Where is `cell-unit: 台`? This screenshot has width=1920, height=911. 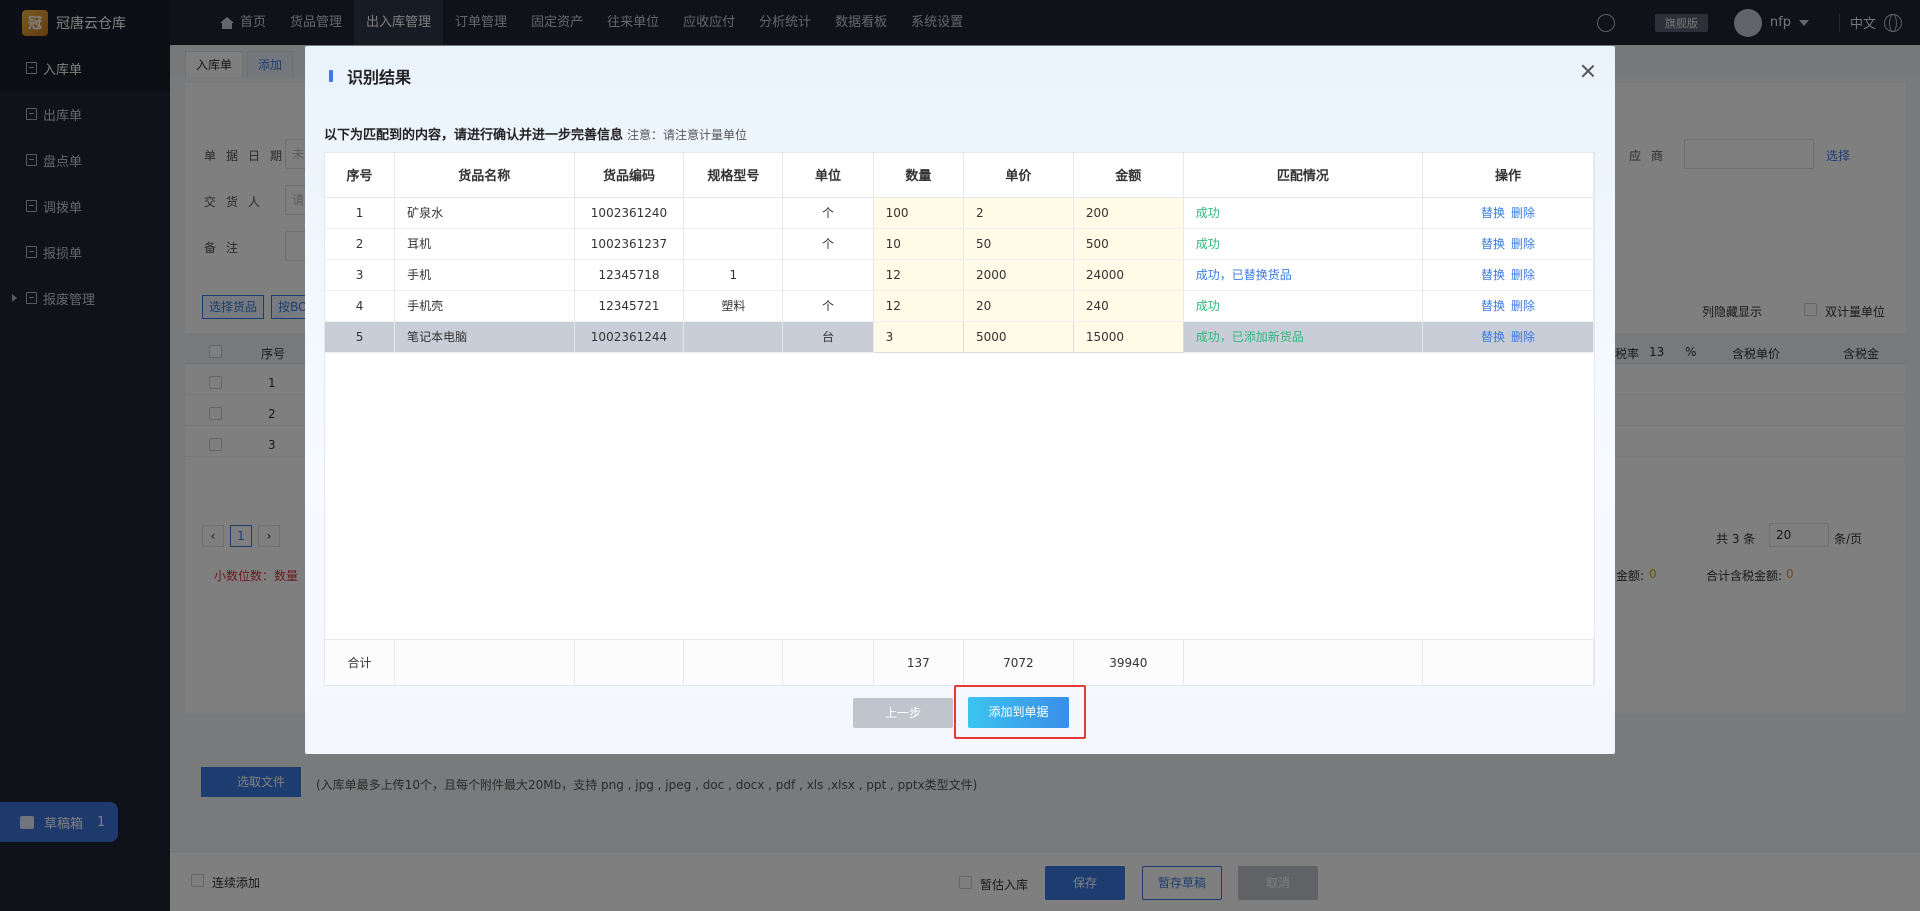
cell-unit: 台 is located at coordinates (828, 337).